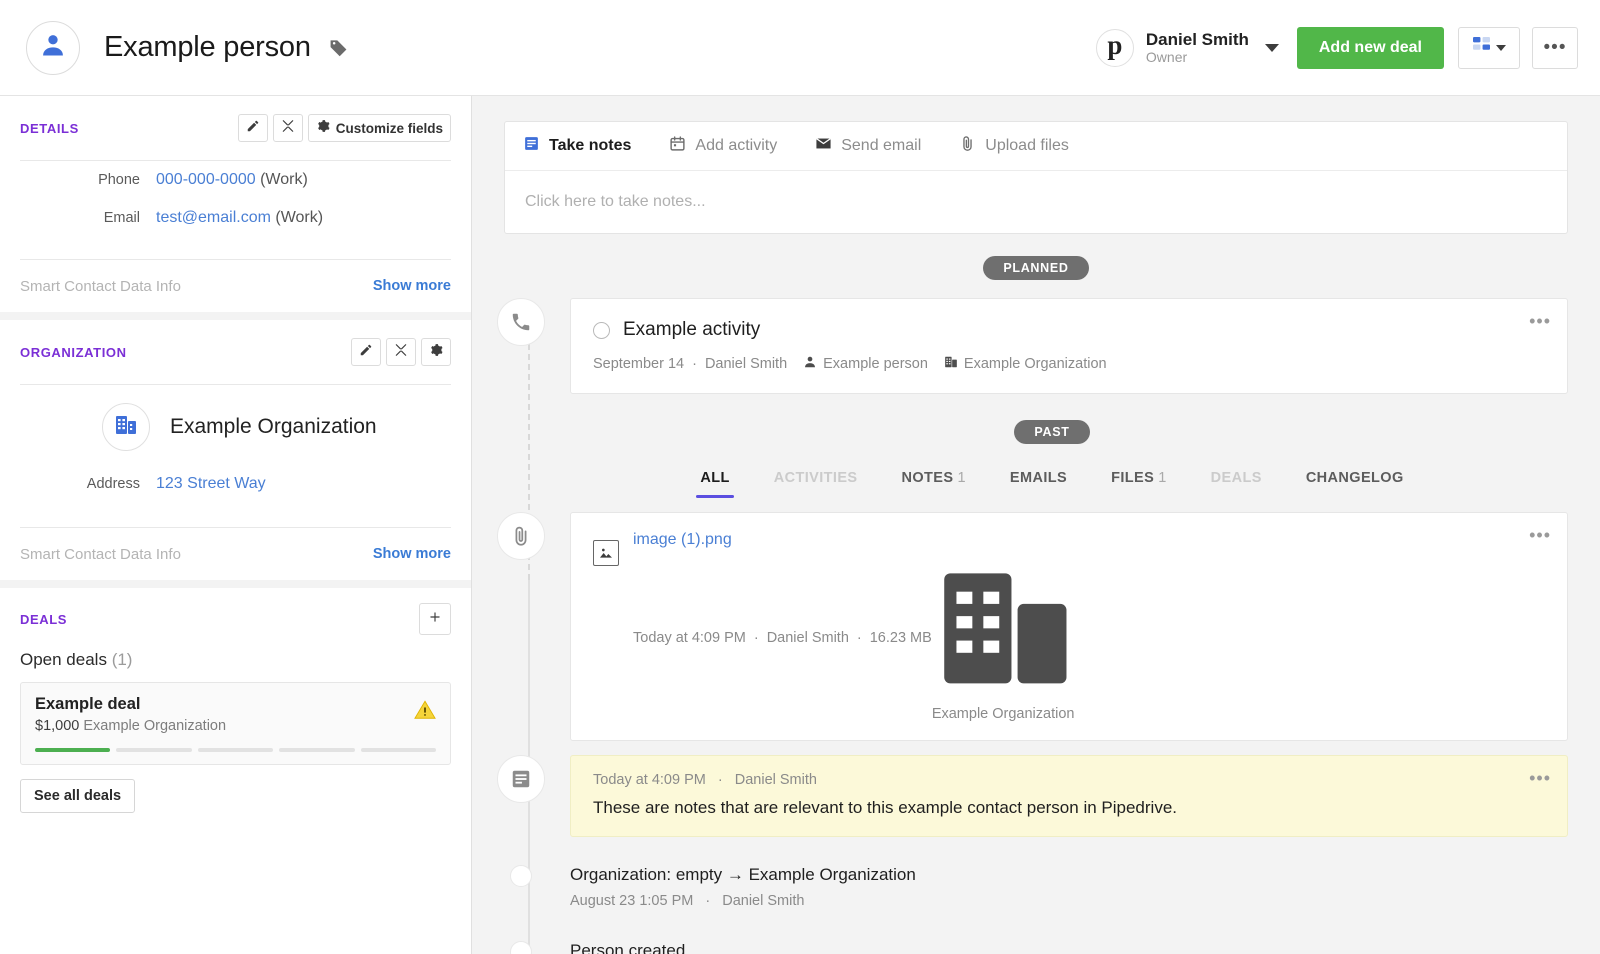  I want to click on person-icon, so click(53, 47).